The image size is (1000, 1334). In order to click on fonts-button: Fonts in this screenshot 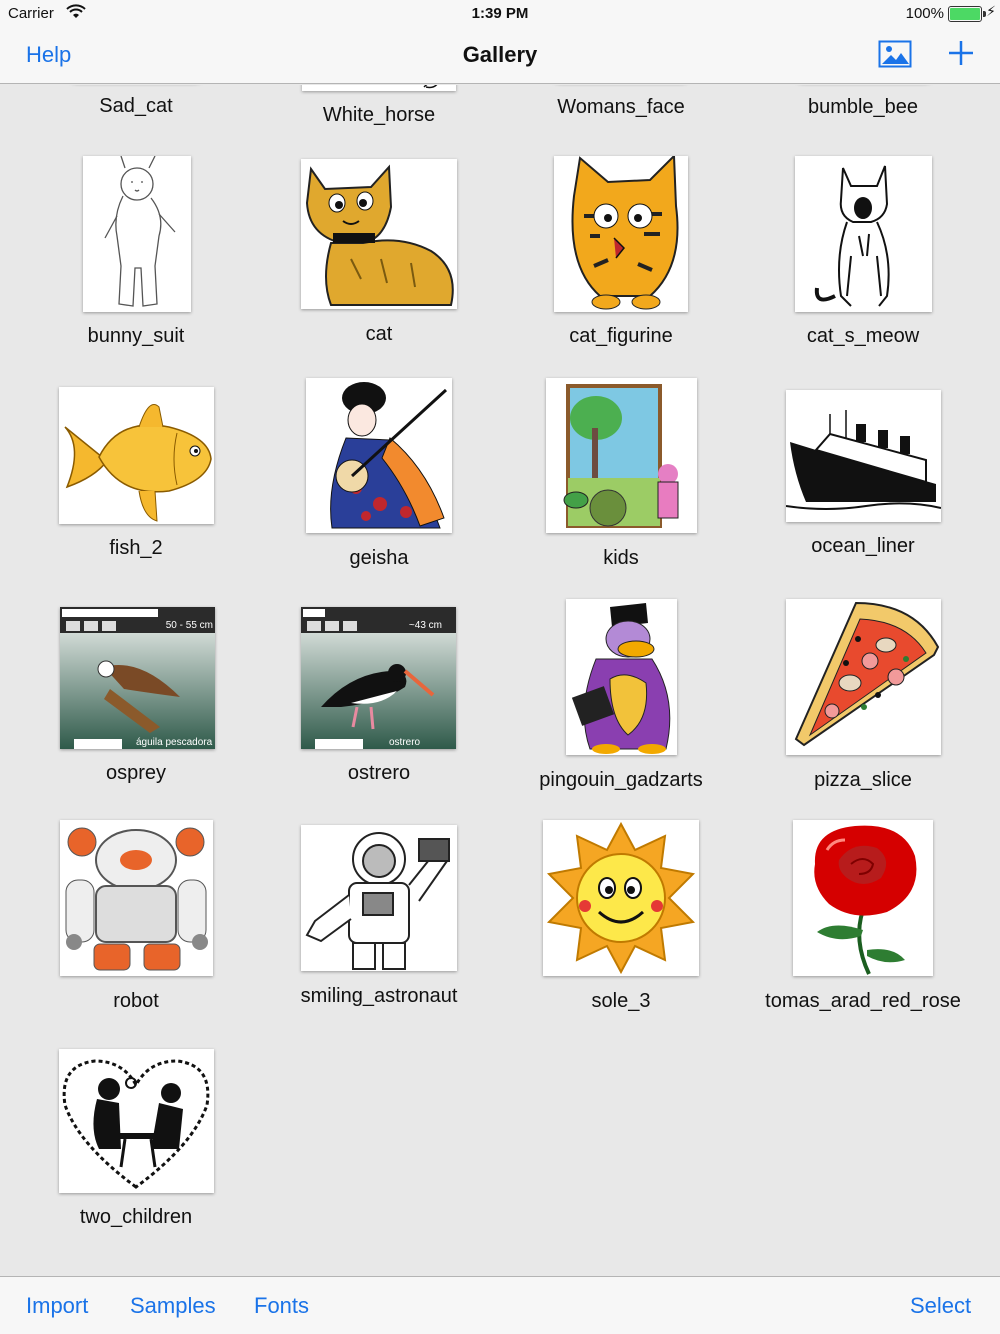, I will do `click(281, 1306)`.